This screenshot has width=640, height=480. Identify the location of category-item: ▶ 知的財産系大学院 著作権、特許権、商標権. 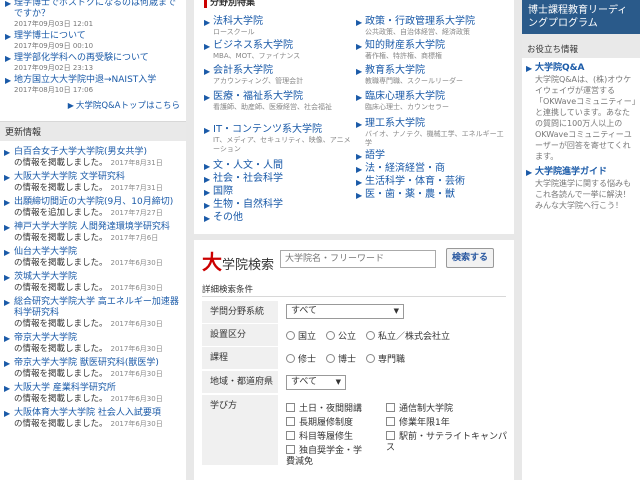
(433, 50).